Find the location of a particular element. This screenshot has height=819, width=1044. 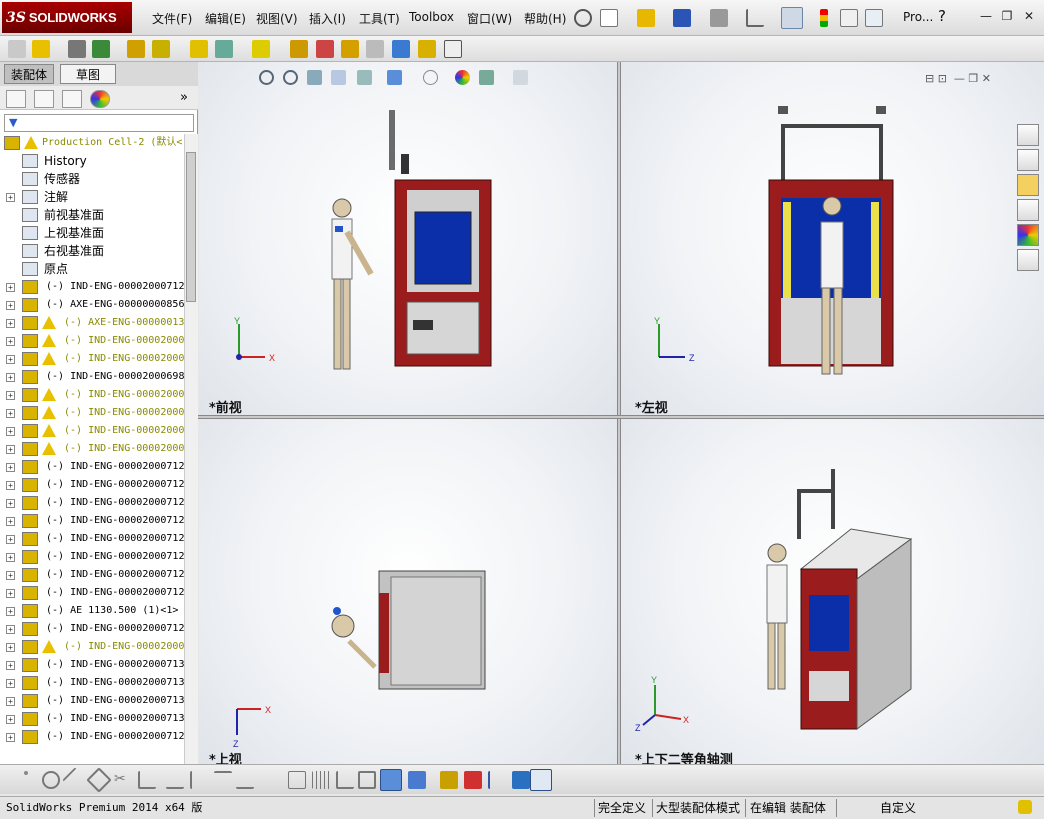

appearances-icon is located at coordinates (1028, 235).